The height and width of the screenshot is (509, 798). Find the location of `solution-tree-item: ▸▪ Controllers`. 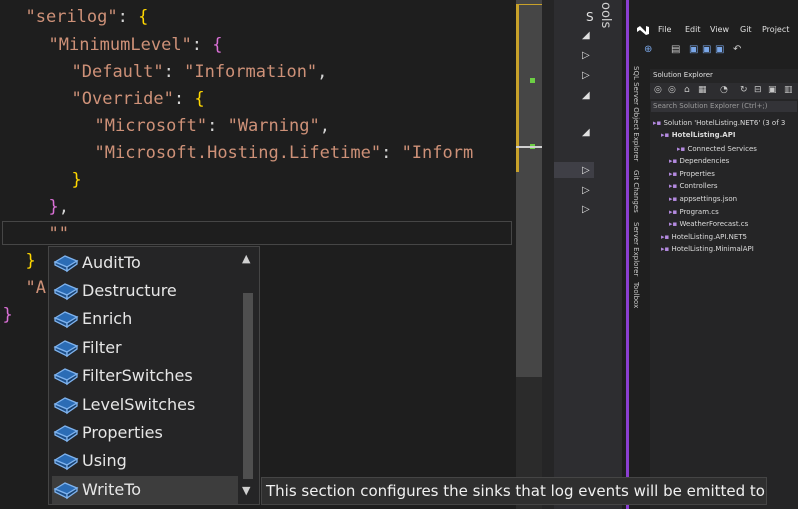

solution-tree-item: ▸▪ Controllers is located at coordinates (693, 186).